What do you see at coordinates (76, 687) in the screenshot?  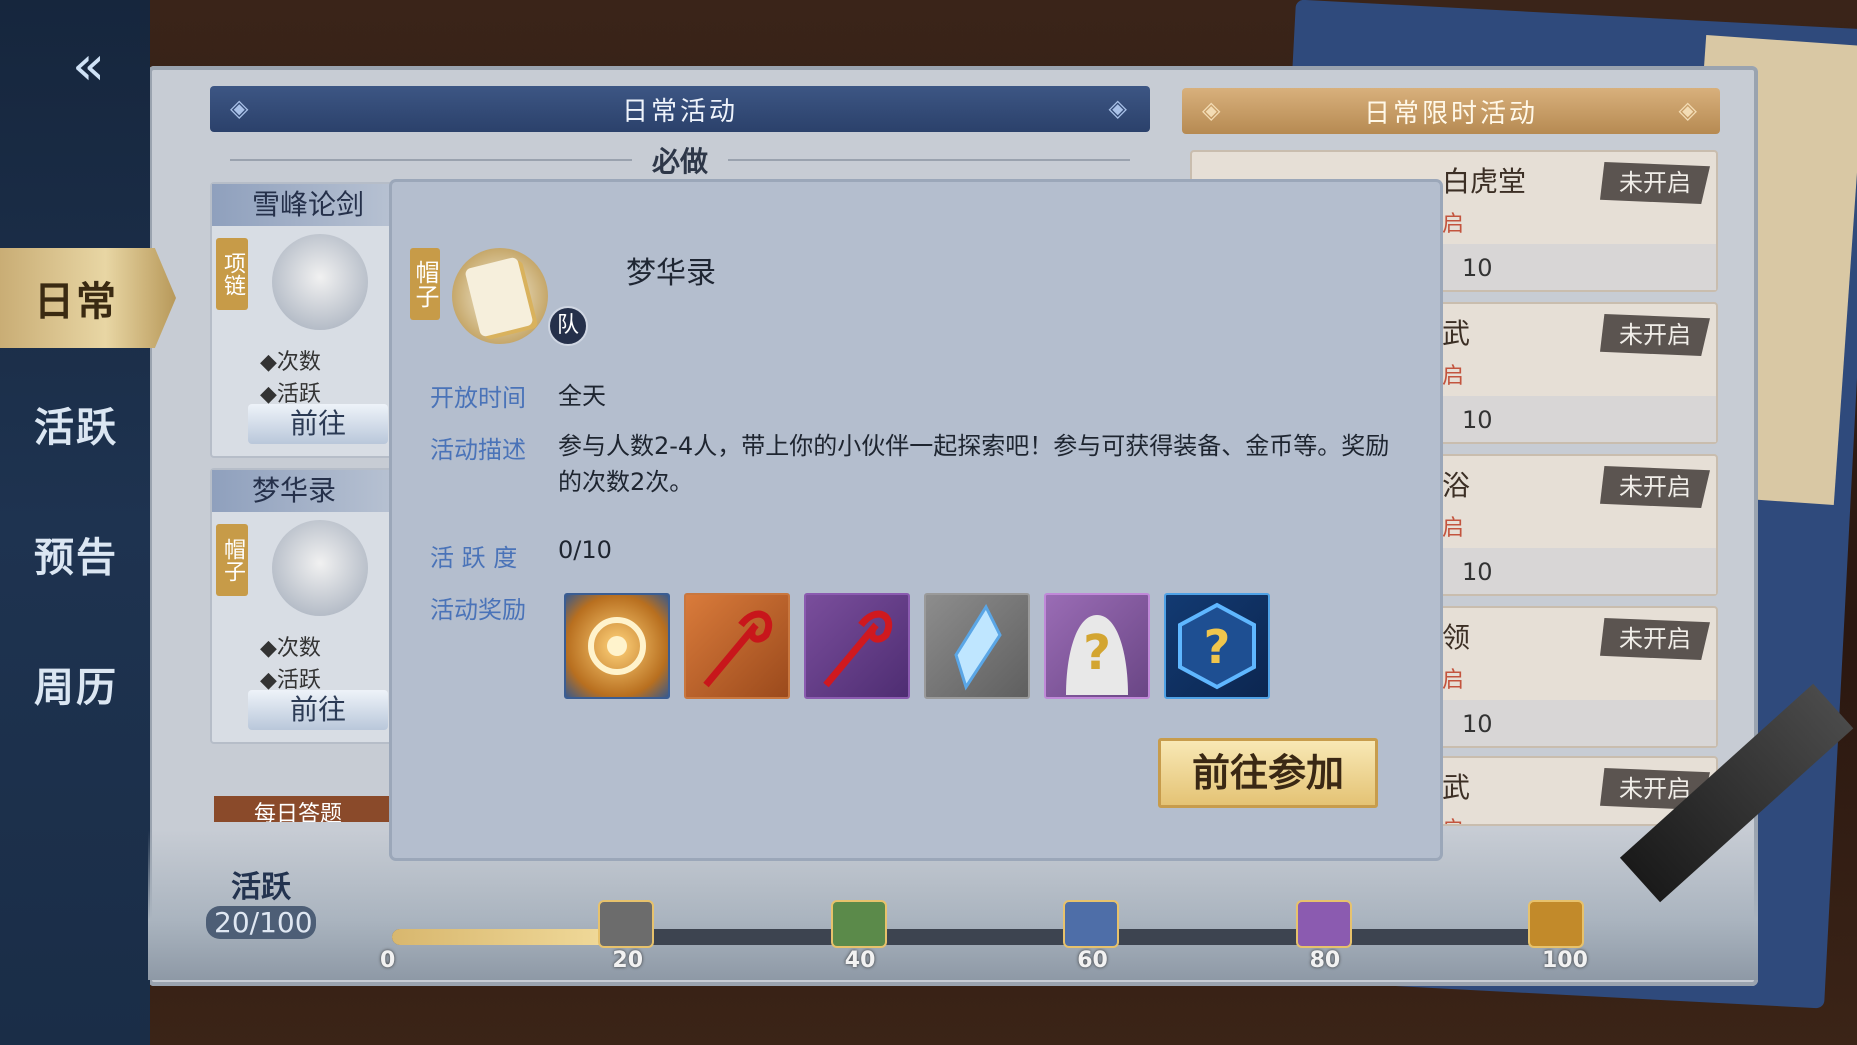 I see `nav-weekly-label: 周历` at bounding box center [76, 687].